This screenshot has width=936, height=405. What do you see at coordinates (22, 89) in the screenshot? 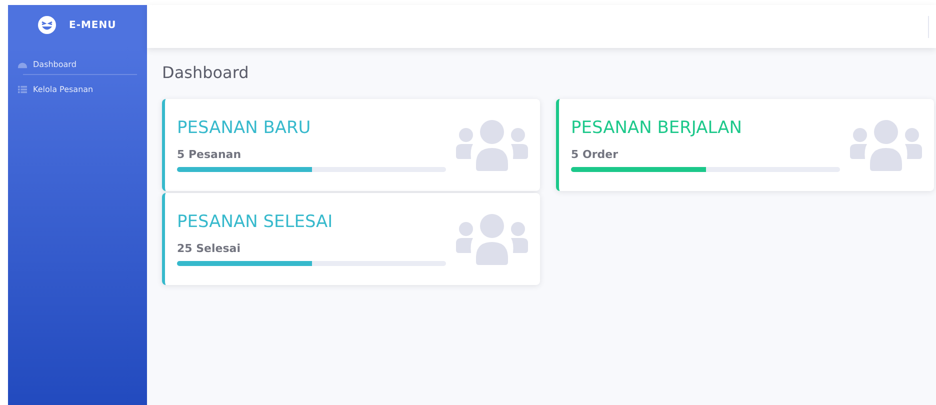
I see `list-icon` at bounding box center [22, 89].